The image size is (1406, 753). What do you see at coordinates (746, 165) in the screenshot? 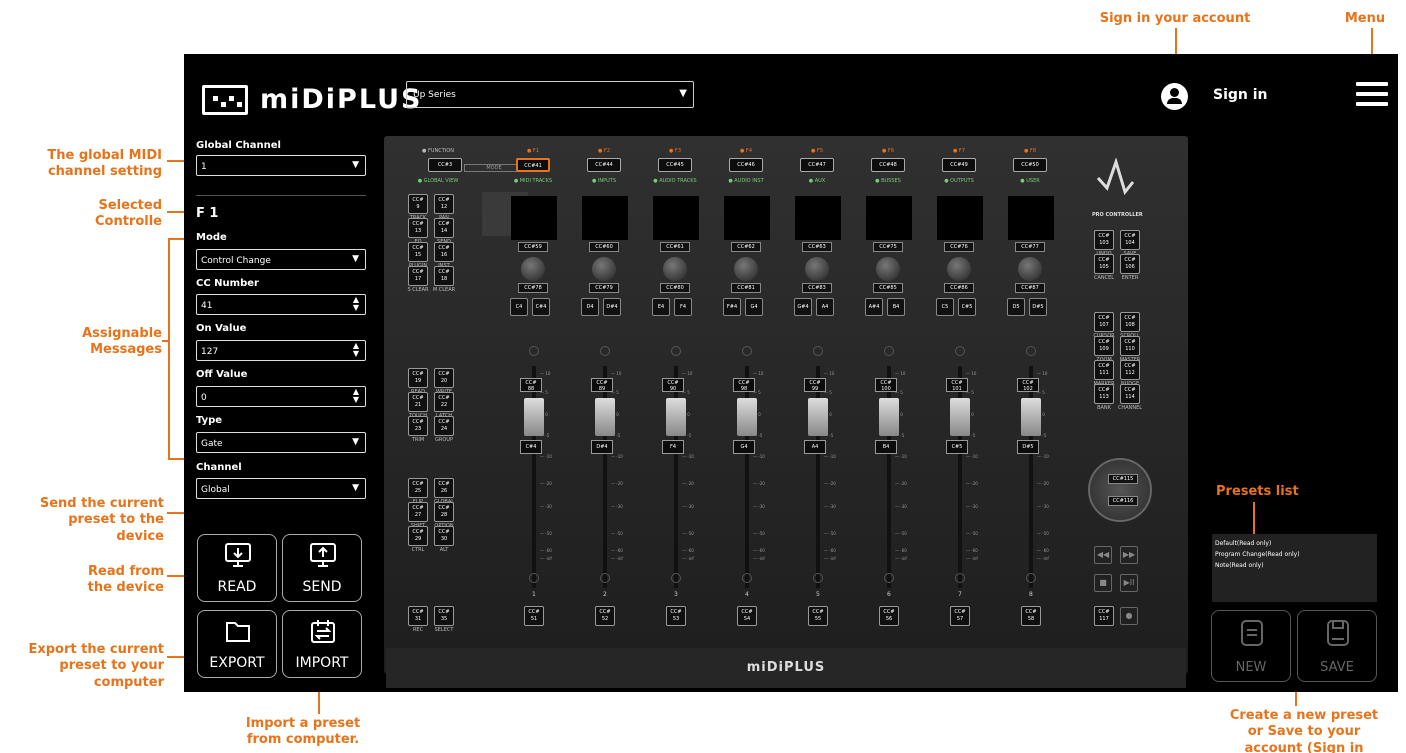
I see `f-key-4: CC#46` at bounding box center [746, 165].